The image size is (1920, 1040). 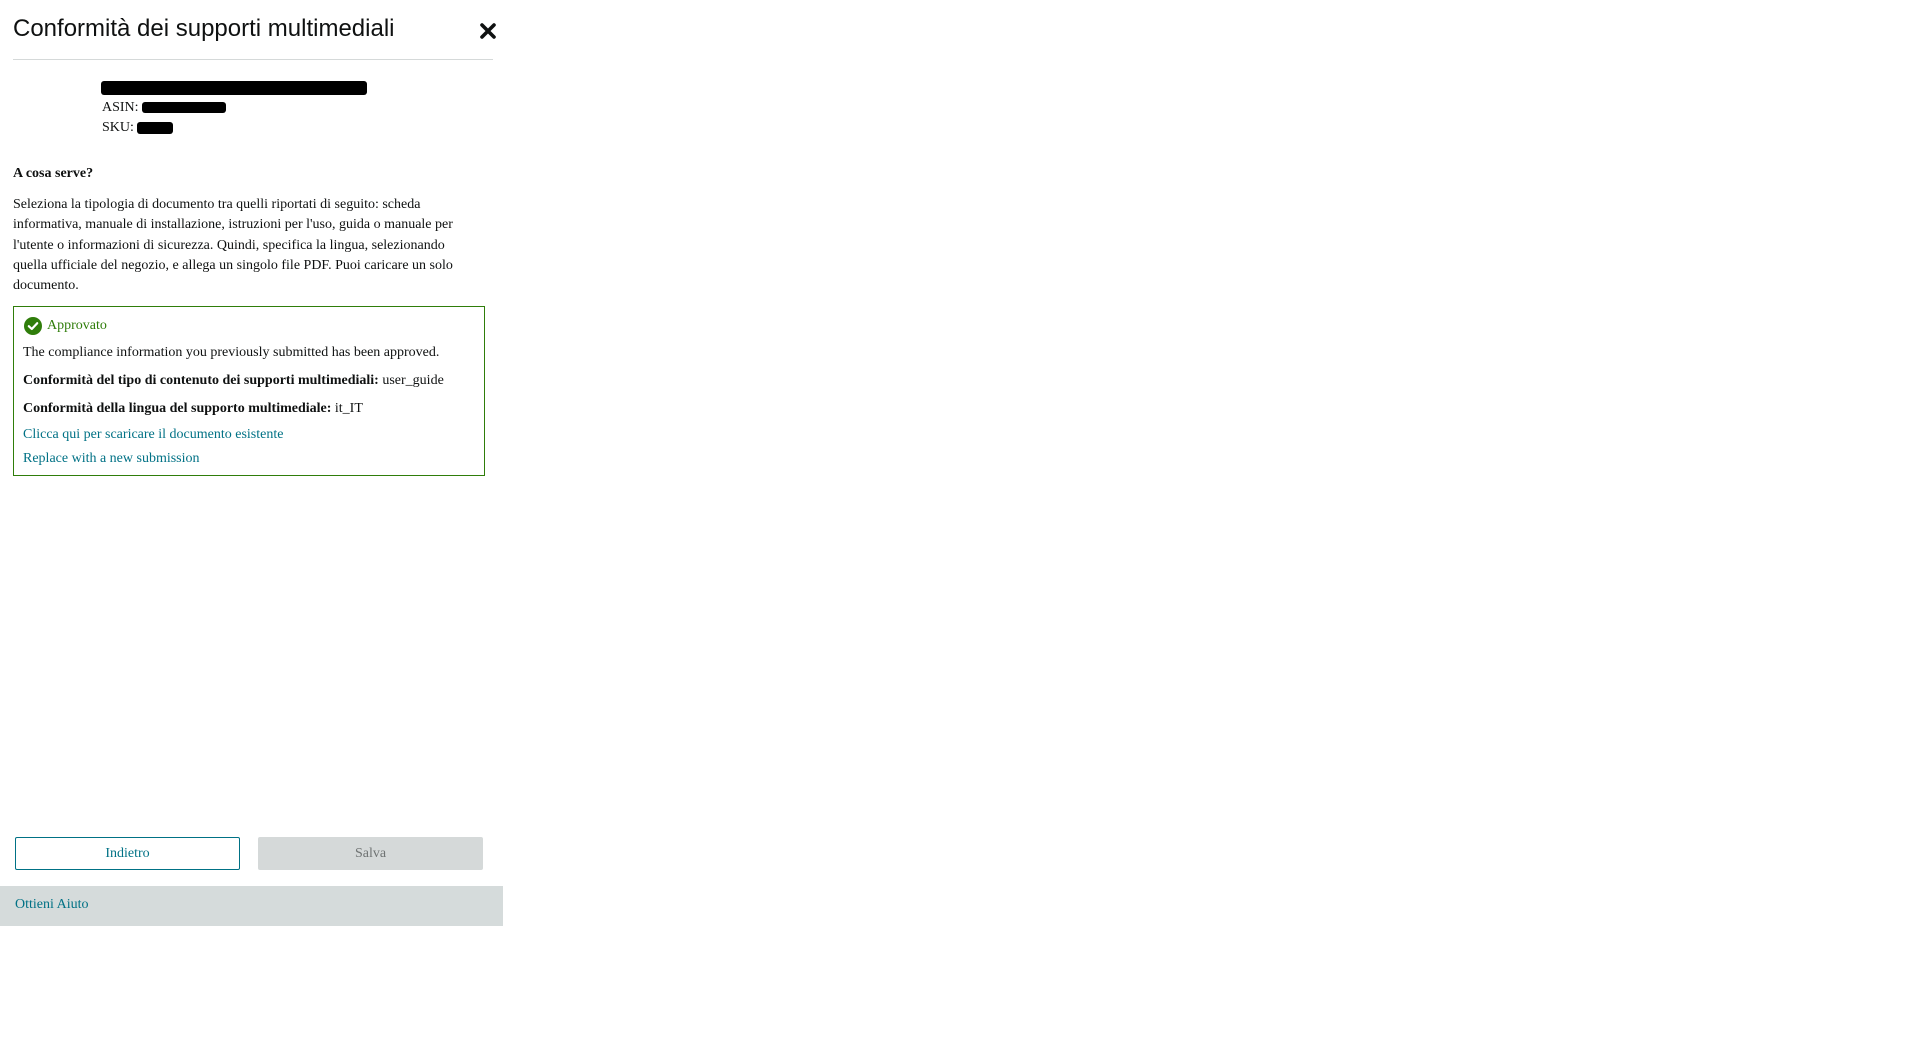 I want to click on status-header: Approvato, so click(x=65, y=326).